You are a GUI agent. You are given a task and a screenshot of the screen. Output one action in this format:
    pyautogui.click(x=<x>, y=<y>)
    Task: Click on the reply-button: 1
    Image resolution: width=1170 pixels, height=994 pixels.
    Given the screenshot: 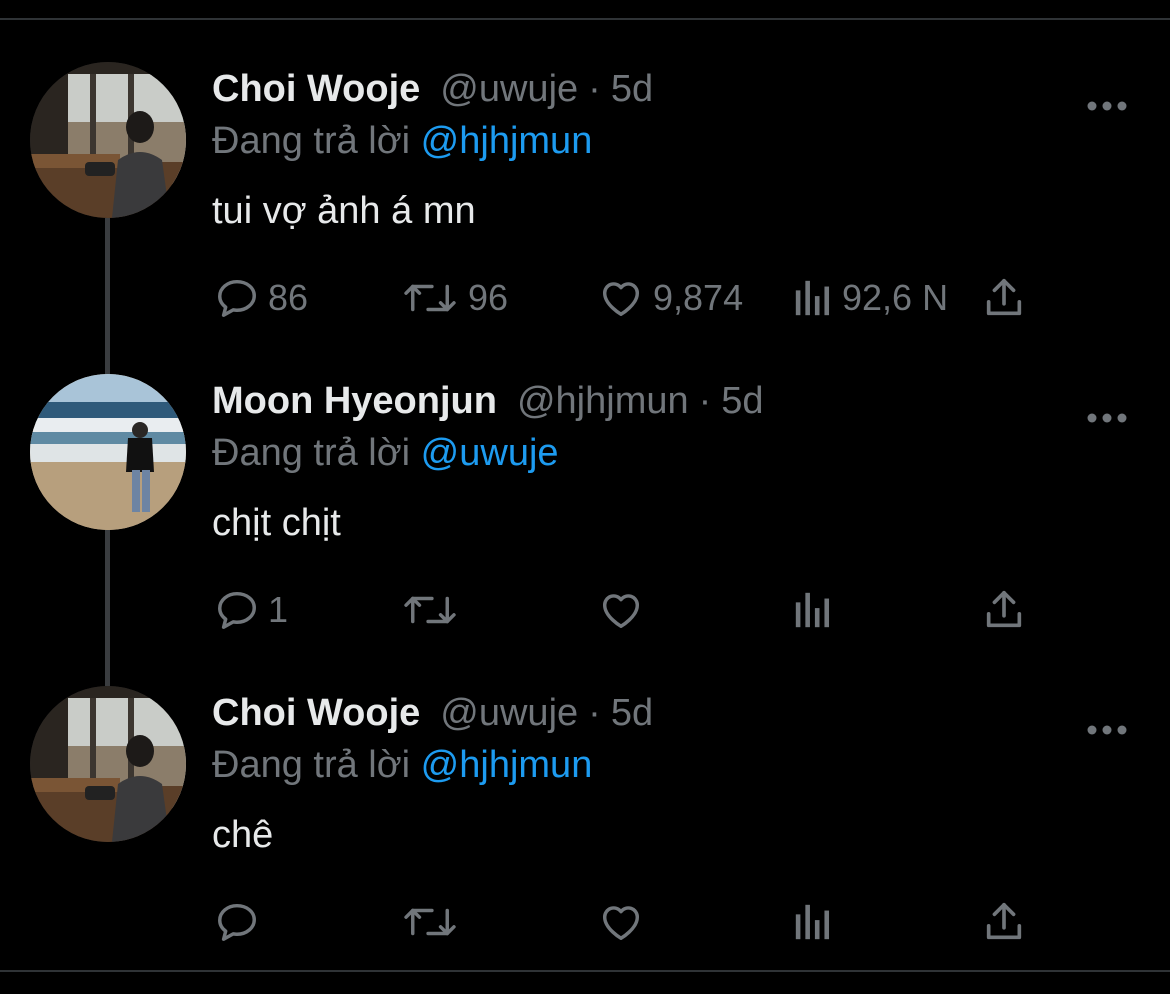 What is the action you would take?
    pyautogui.click(x=251, y=610)
    